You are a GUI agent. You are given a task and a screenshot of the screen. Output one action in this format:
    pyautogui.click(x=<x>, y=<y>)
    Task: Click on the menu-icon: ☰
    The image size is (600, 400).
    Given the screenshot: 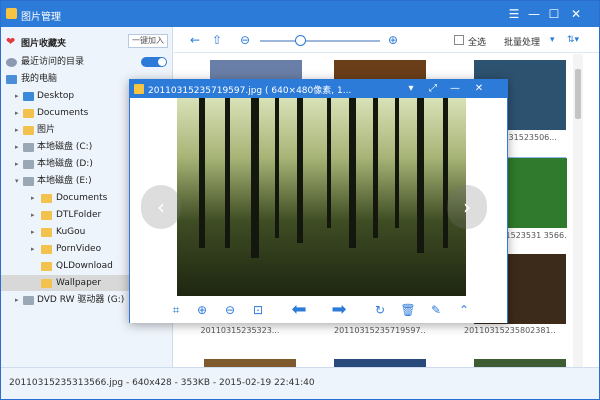 What is the action you would take?
    pyautogui.click(x=514, y=14)
    